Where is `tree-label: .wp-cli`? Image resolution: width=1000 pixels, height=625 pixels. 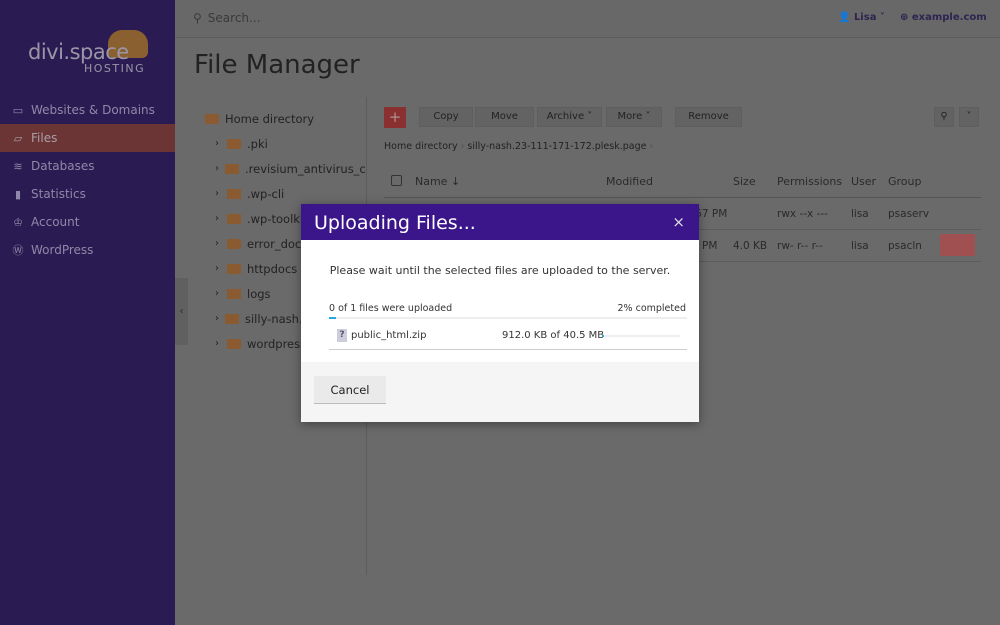
tree-label: .wp-cli is located at coordinates (266, 193).